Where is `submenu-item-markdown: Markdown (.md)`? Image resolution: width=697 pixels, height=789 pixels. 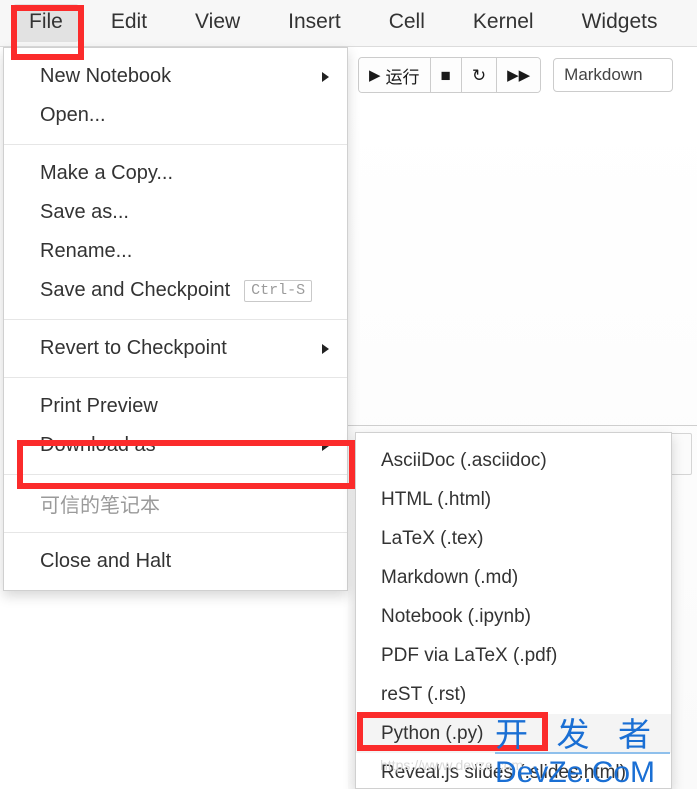 submenu-item-markdown: Markdown (.md) is located at coordinates (513, 577).